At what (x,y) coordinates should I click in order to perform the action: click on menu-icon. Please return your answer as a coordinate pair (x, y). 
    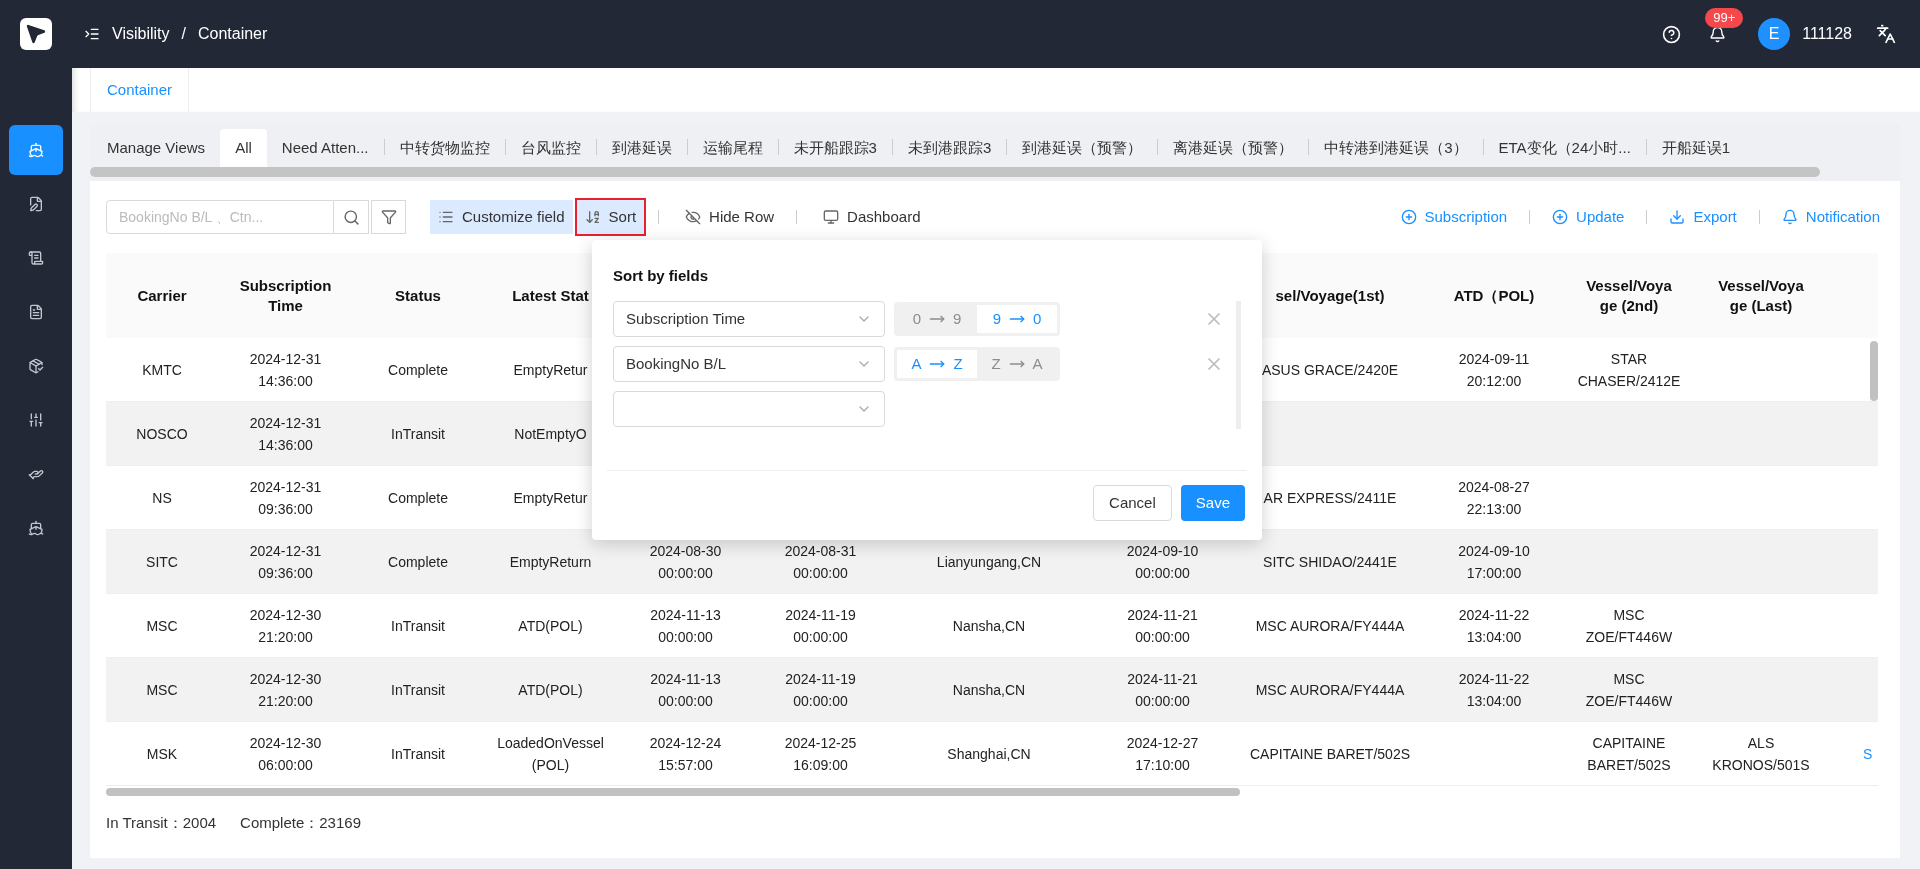
    Looking at the image, I should click on (92, 34).